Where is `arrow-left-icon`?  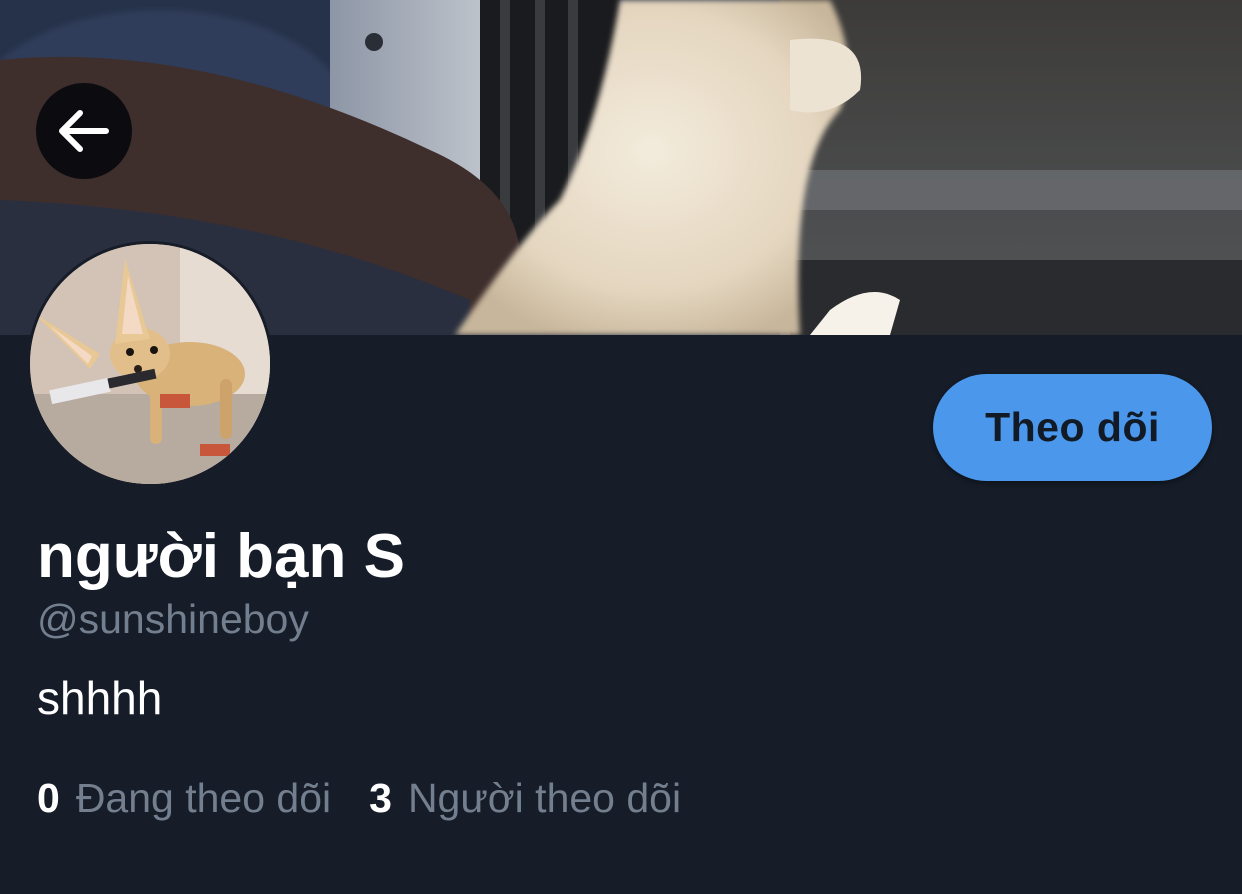 arrow-left-icon is located at coordinates (84, 131).